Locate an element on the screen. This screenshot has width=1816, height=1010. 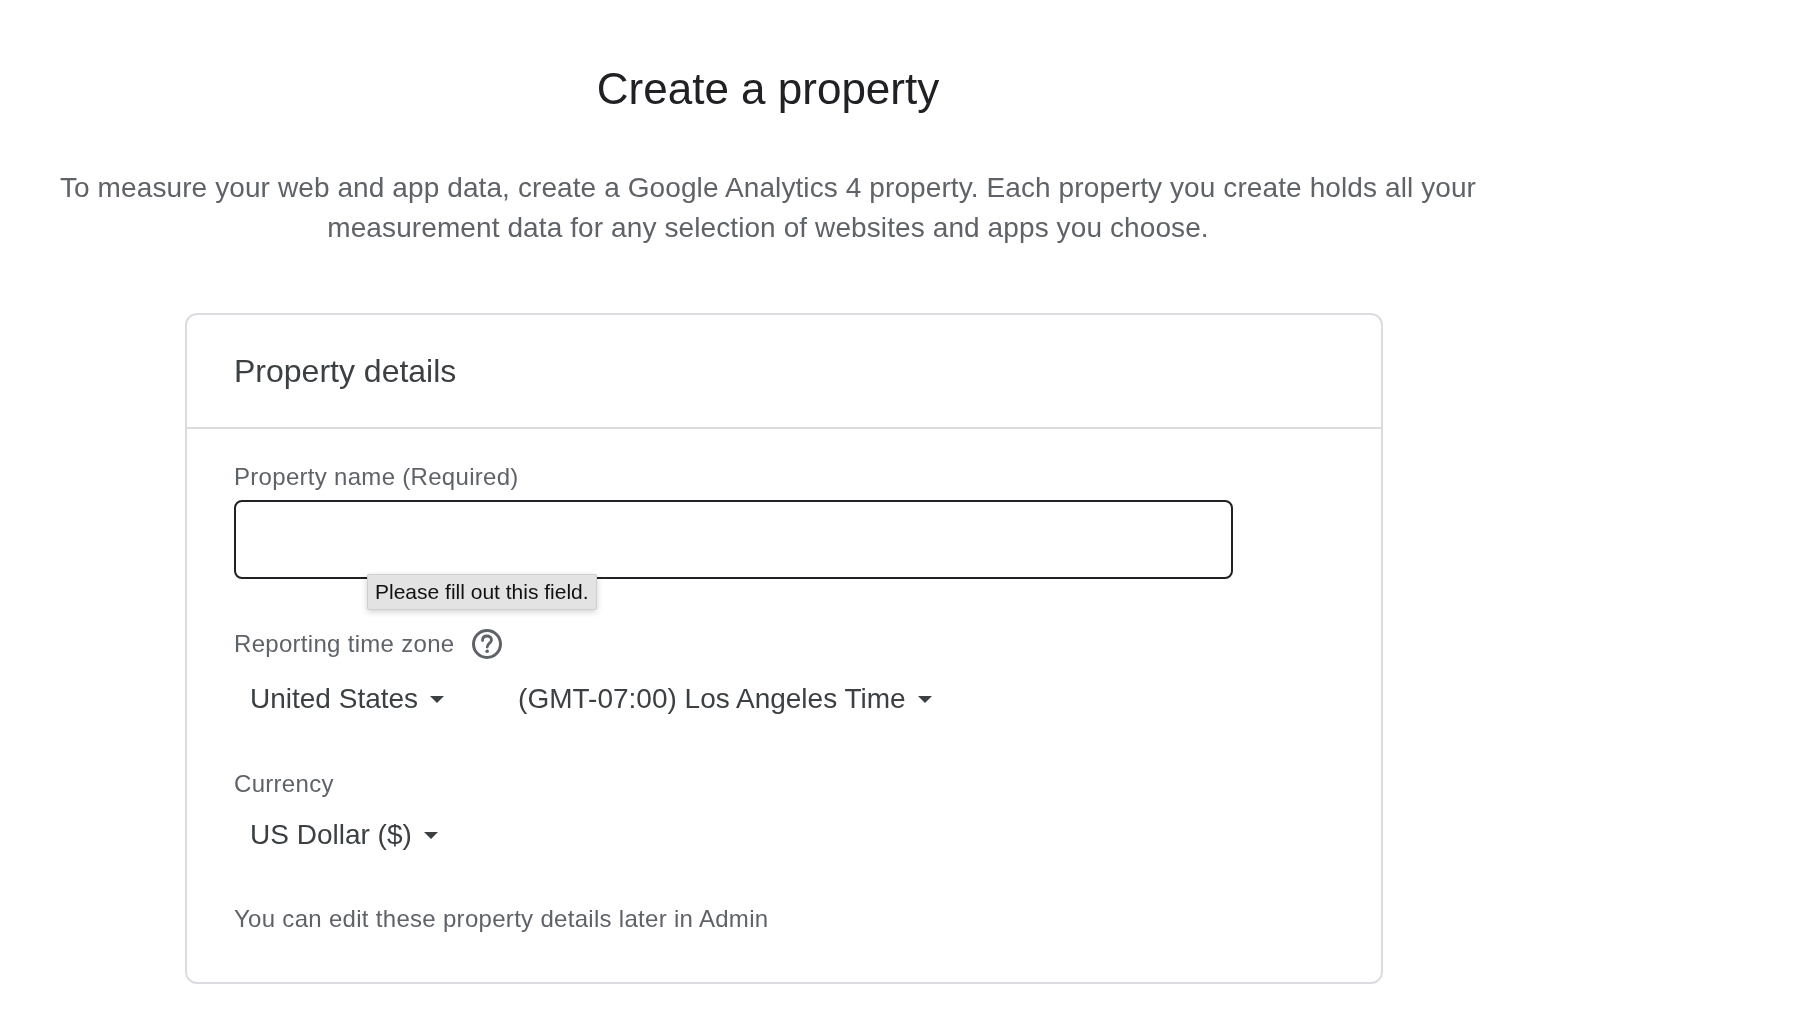
validation-tooltip: Please fill out this field. is located at coordinates (482, 592).